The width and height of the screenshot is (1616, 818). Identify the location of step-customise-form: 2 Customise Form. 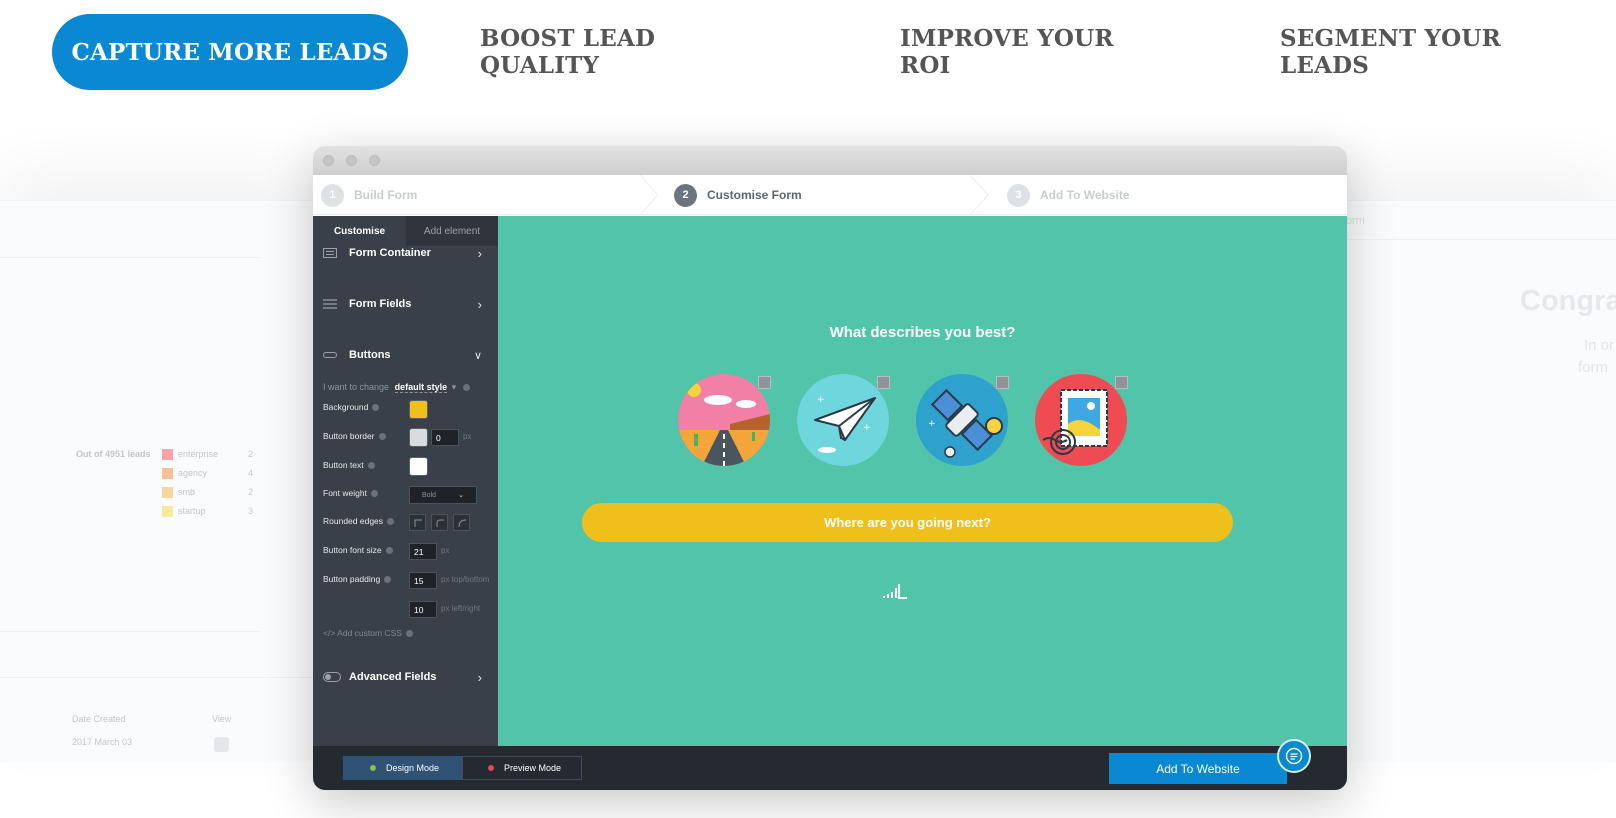
(738, 195).